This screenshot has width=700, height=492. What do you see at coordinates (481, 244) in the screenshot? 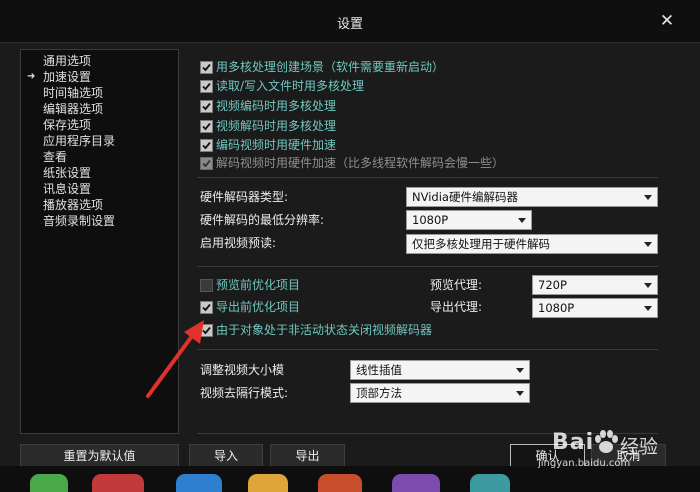
I see `select-value: 仅把多核处理用于硬件解码` at bounding box center [481, 244].